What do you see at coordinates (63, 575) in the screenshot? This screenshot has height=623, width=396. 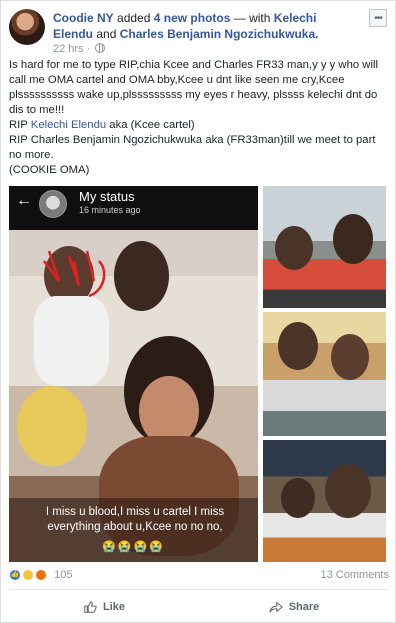 I see `reaction-count: 105` at bounding box center [63, 575].